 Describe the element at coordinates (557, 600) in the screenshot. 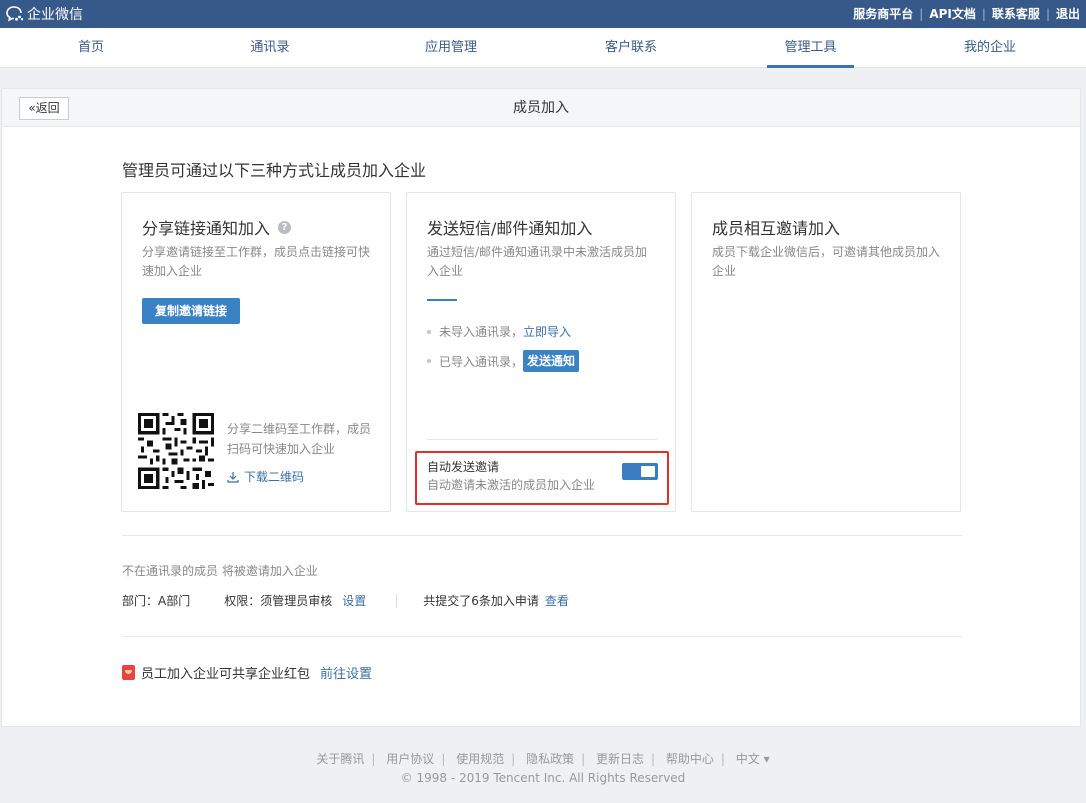

I see `view-applications-link: 查看` at that location.